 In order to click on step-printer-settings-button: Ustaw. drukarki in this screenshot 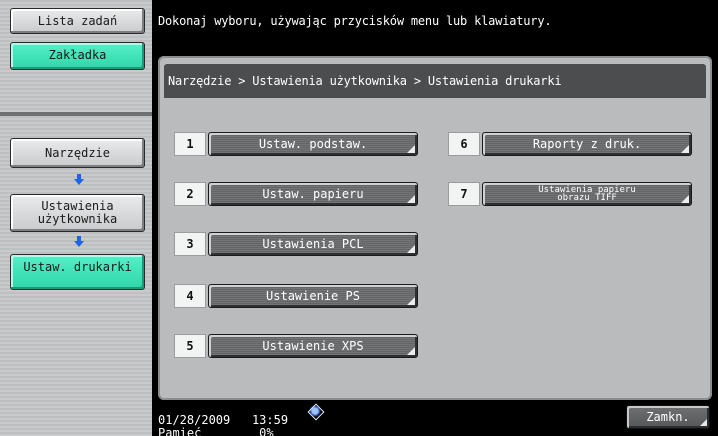, I will do `click(77, 272)`.